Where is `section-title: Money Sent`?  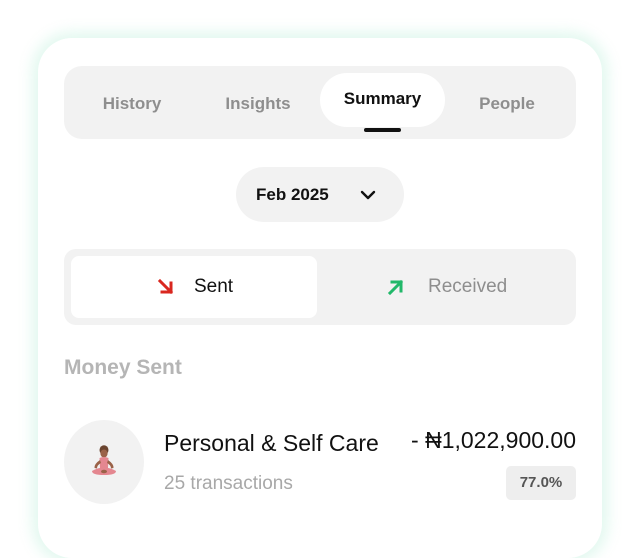
section-title: Money Sent is located at coordinates (123, 367).